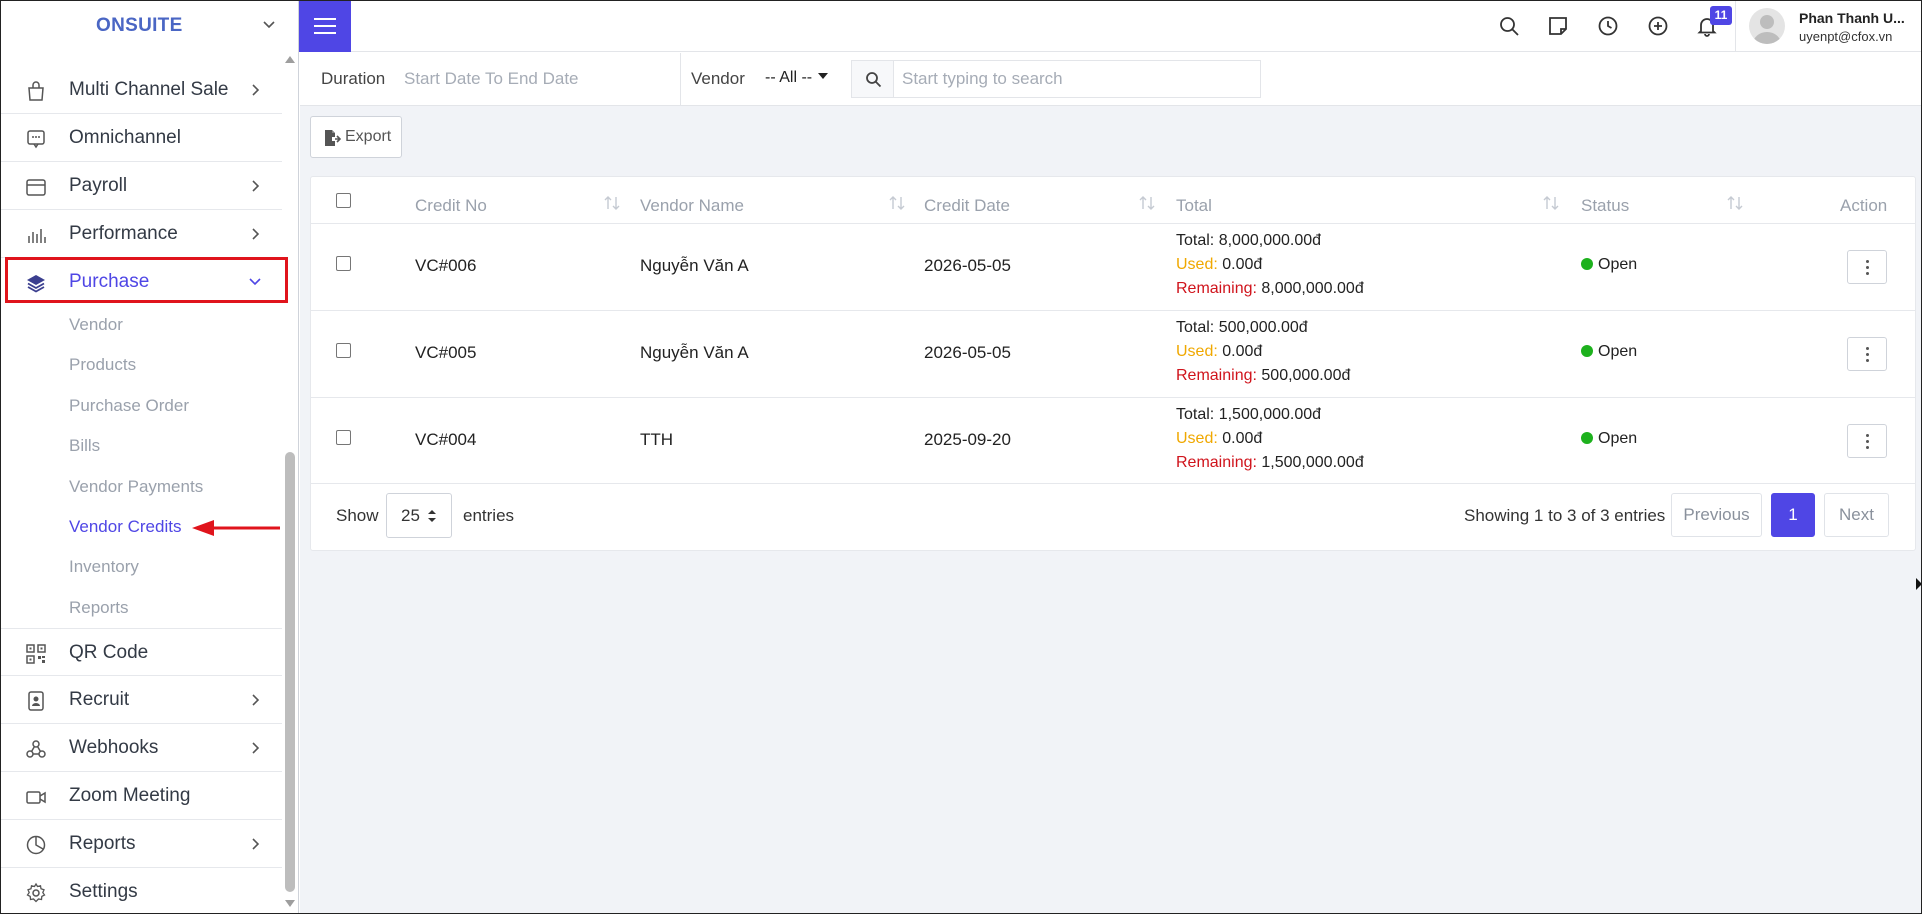 The width and height of the screenshot is (1922, 914). I want to click on column-header-status: Status, so click(1605, 206).